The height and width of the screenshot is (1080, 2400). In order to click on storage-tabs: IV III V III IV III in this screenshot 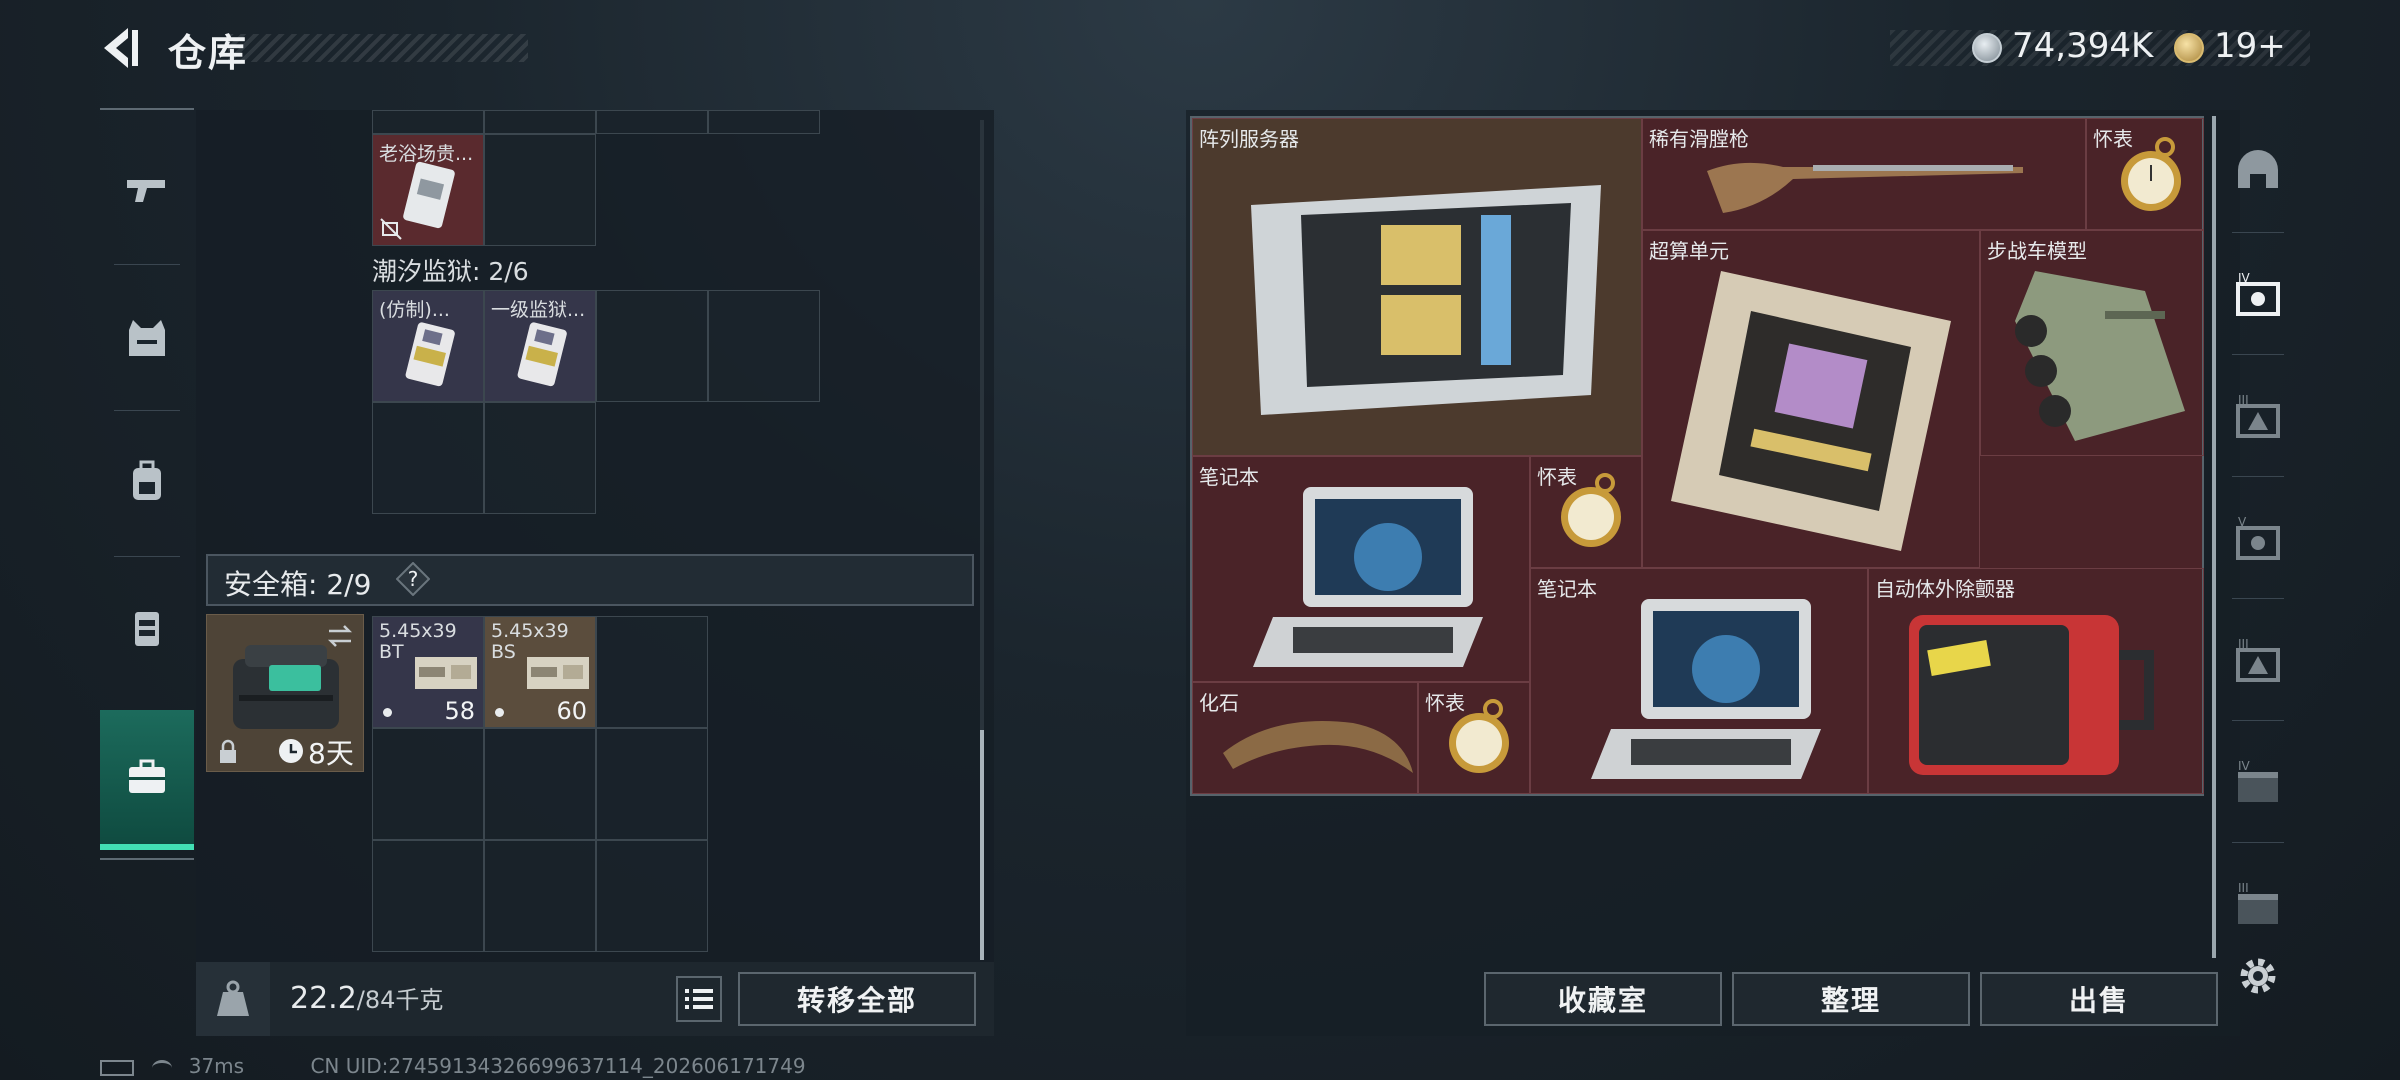, I will do `click(2258, 538)`.